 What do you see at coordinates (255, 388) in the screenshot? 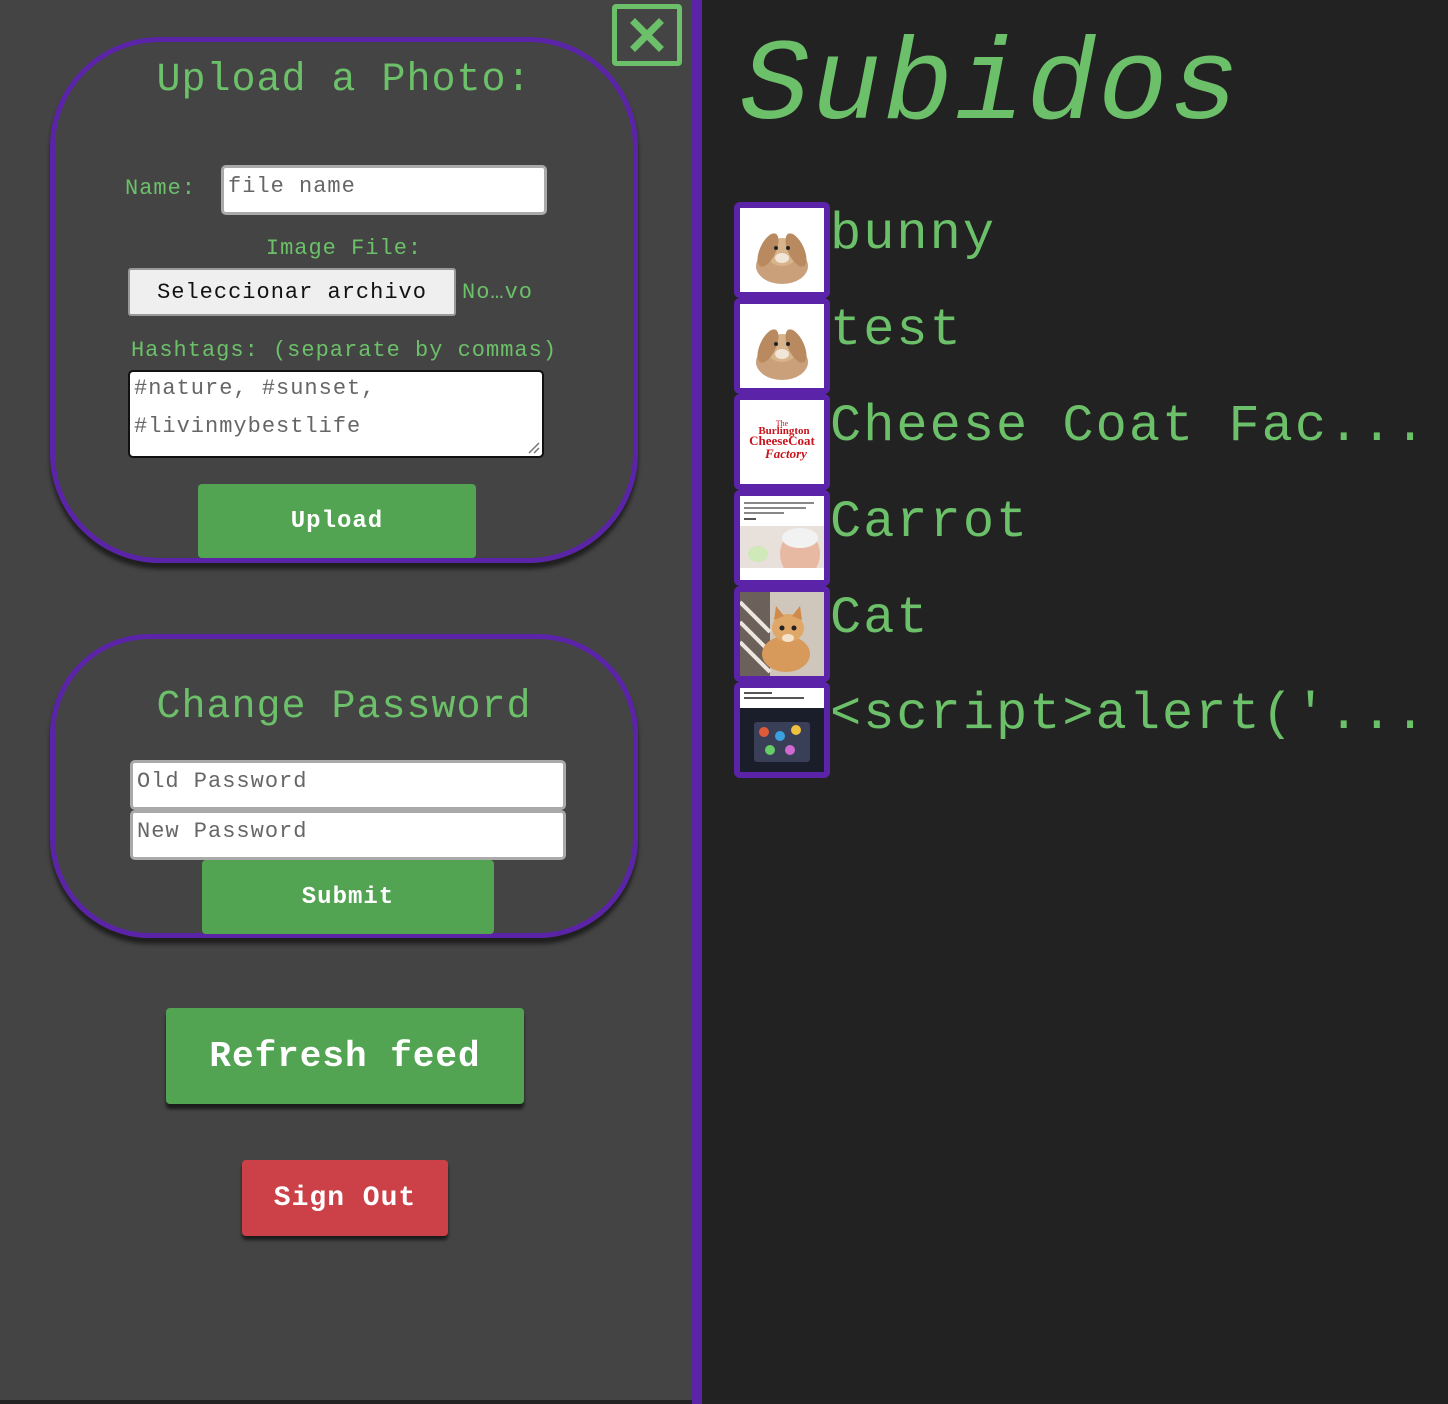
I see `hashtags-placeholder-line1: #nature, #sunset,` at bounding box center [255, 388].